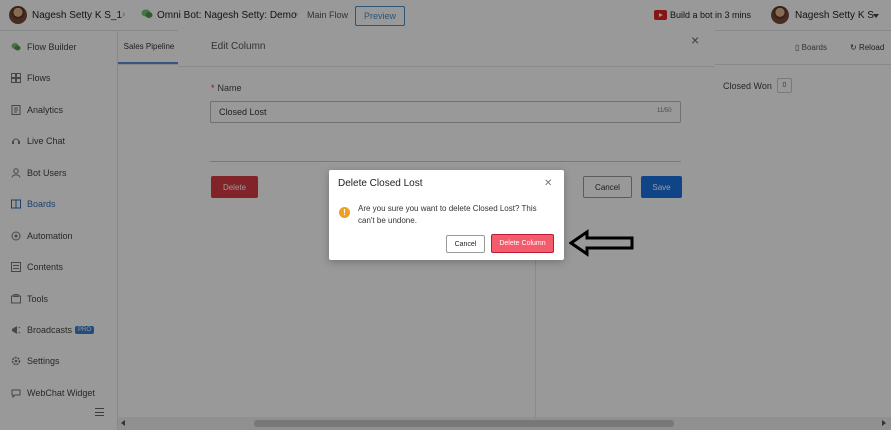 The height and width of the screenshot is (430, 891). I want to click on annotation-arrow-icon, so click(601, 243).